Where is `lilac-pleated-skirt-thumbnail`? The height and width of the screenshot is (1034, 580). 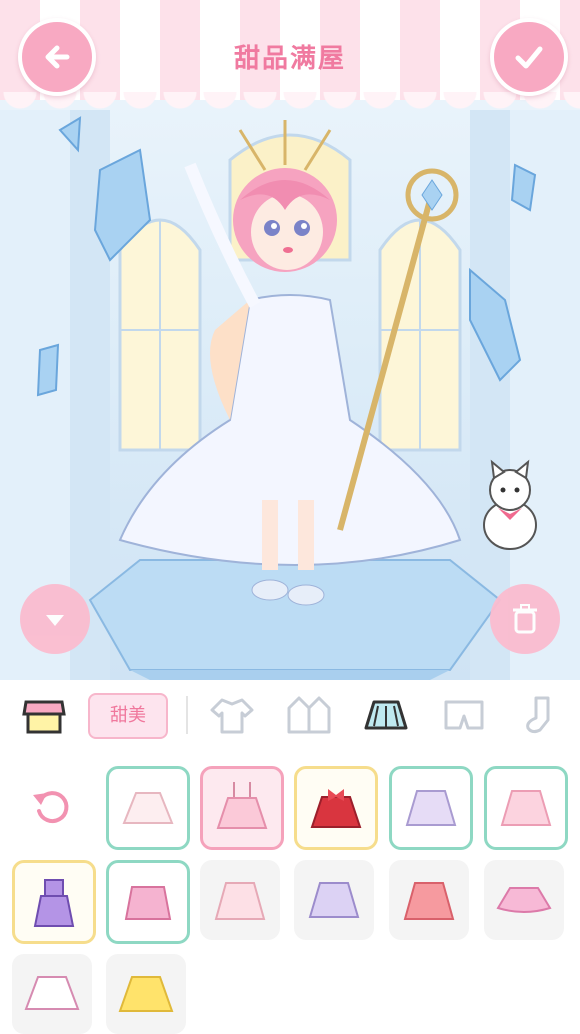 lilac-pleated-skirt-thumbnail is located at coordinates (431, 808).